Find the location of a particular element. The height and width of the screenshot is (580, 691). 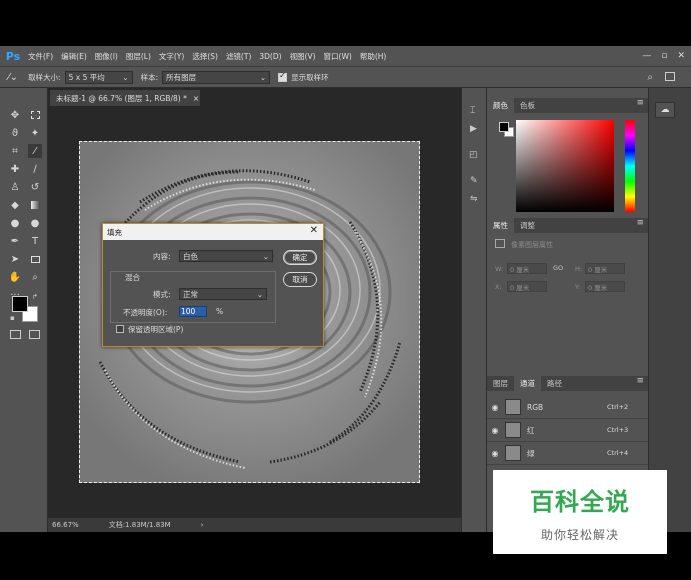

hue-slider is located at coordinates (630, 166).